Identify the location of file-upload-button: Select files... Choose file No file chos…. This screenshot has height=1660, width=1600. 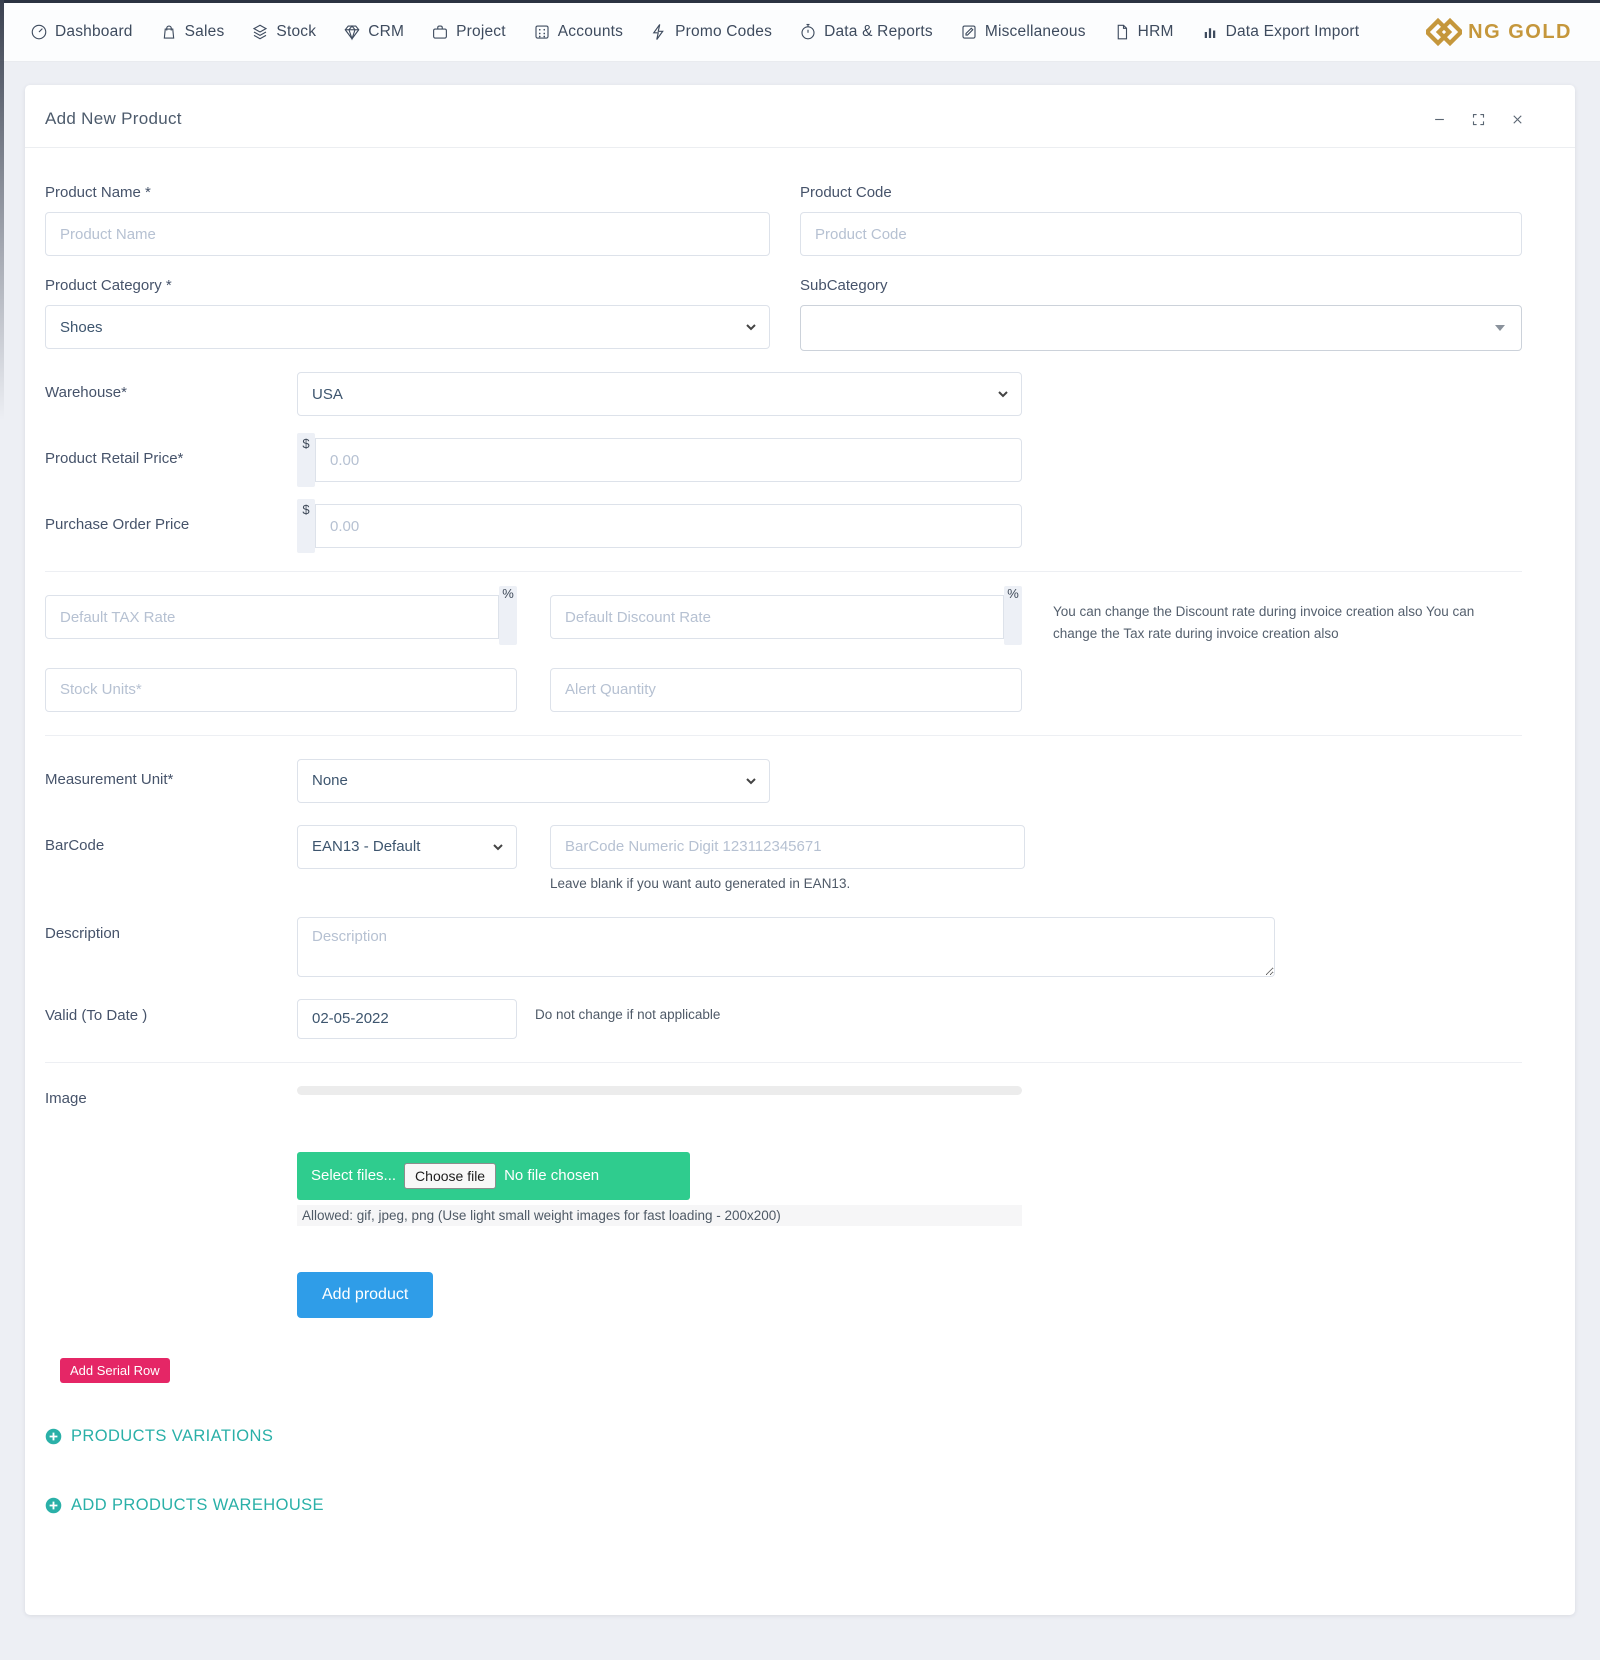
(493, 1175).